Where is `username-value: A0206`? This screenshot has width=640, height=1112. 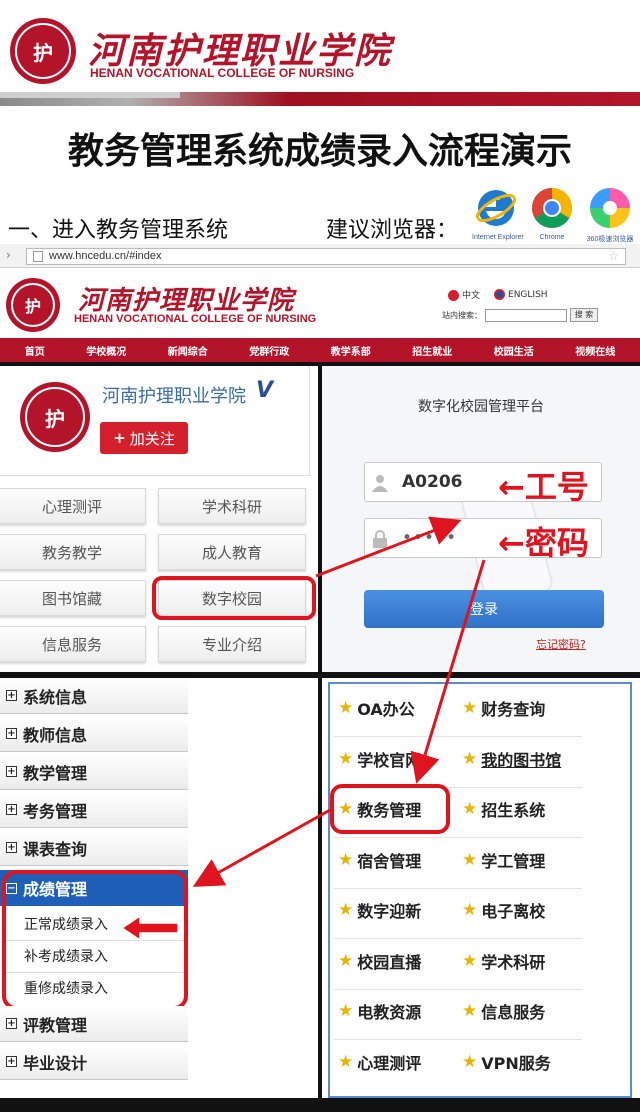
username-value: A0206 is located at coordinates (432, 482).